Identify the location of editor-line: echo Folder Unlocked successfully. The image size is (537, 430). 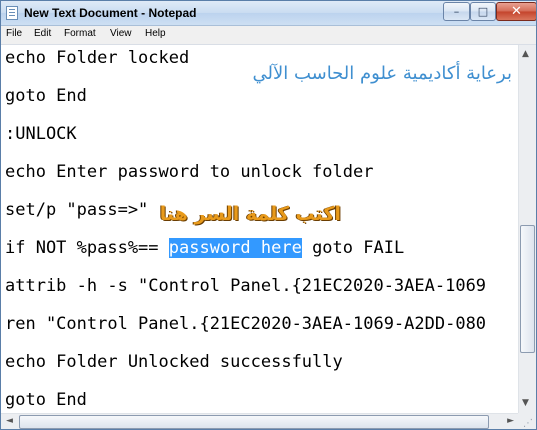
(174, 362).